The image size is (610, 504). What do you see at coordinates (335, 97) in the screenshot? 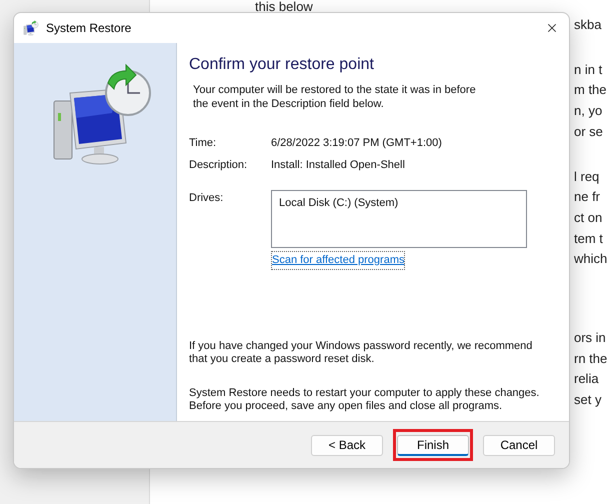
I see `intro-text: Your computer will be restored to the state it was in before the event in the Description field below.` at bounding box center [335, 97].